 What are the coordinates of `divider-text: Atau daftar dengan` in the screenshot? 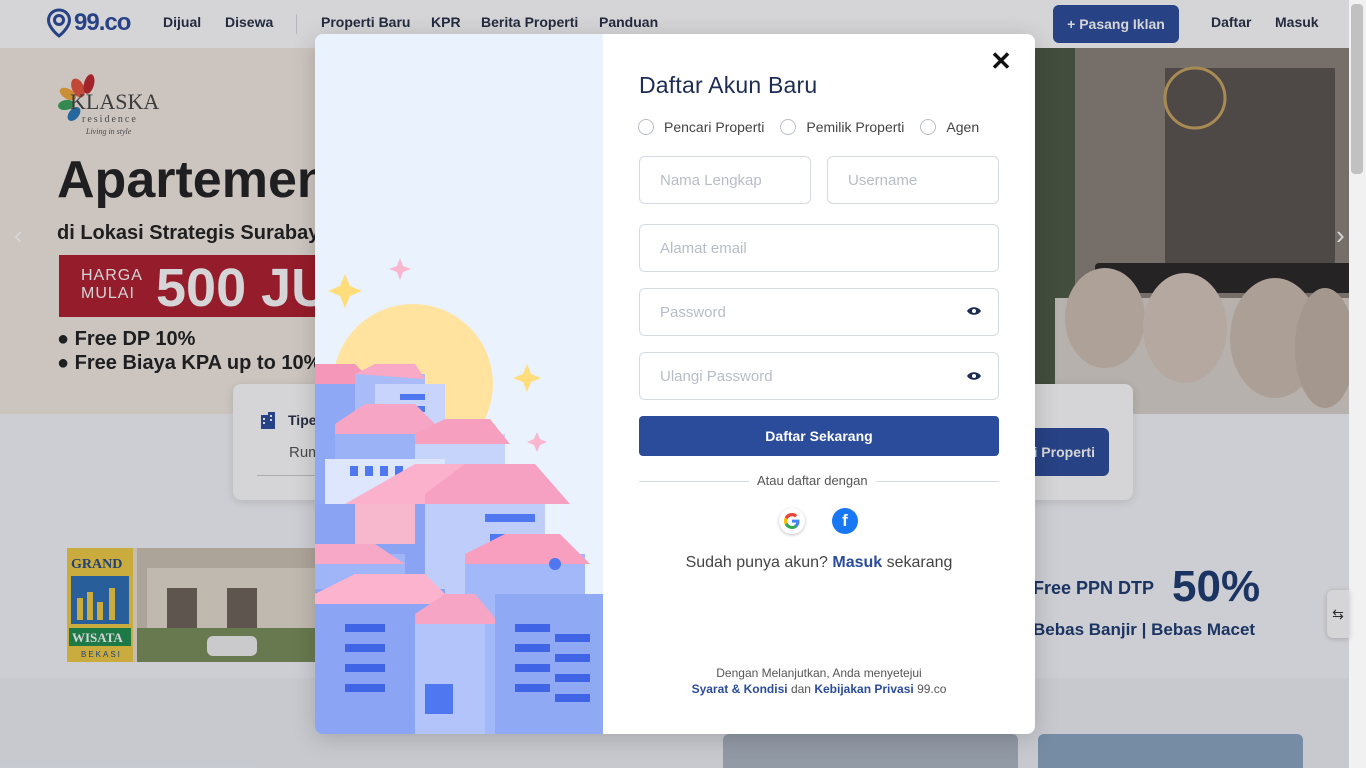 It's located at (812, 480).